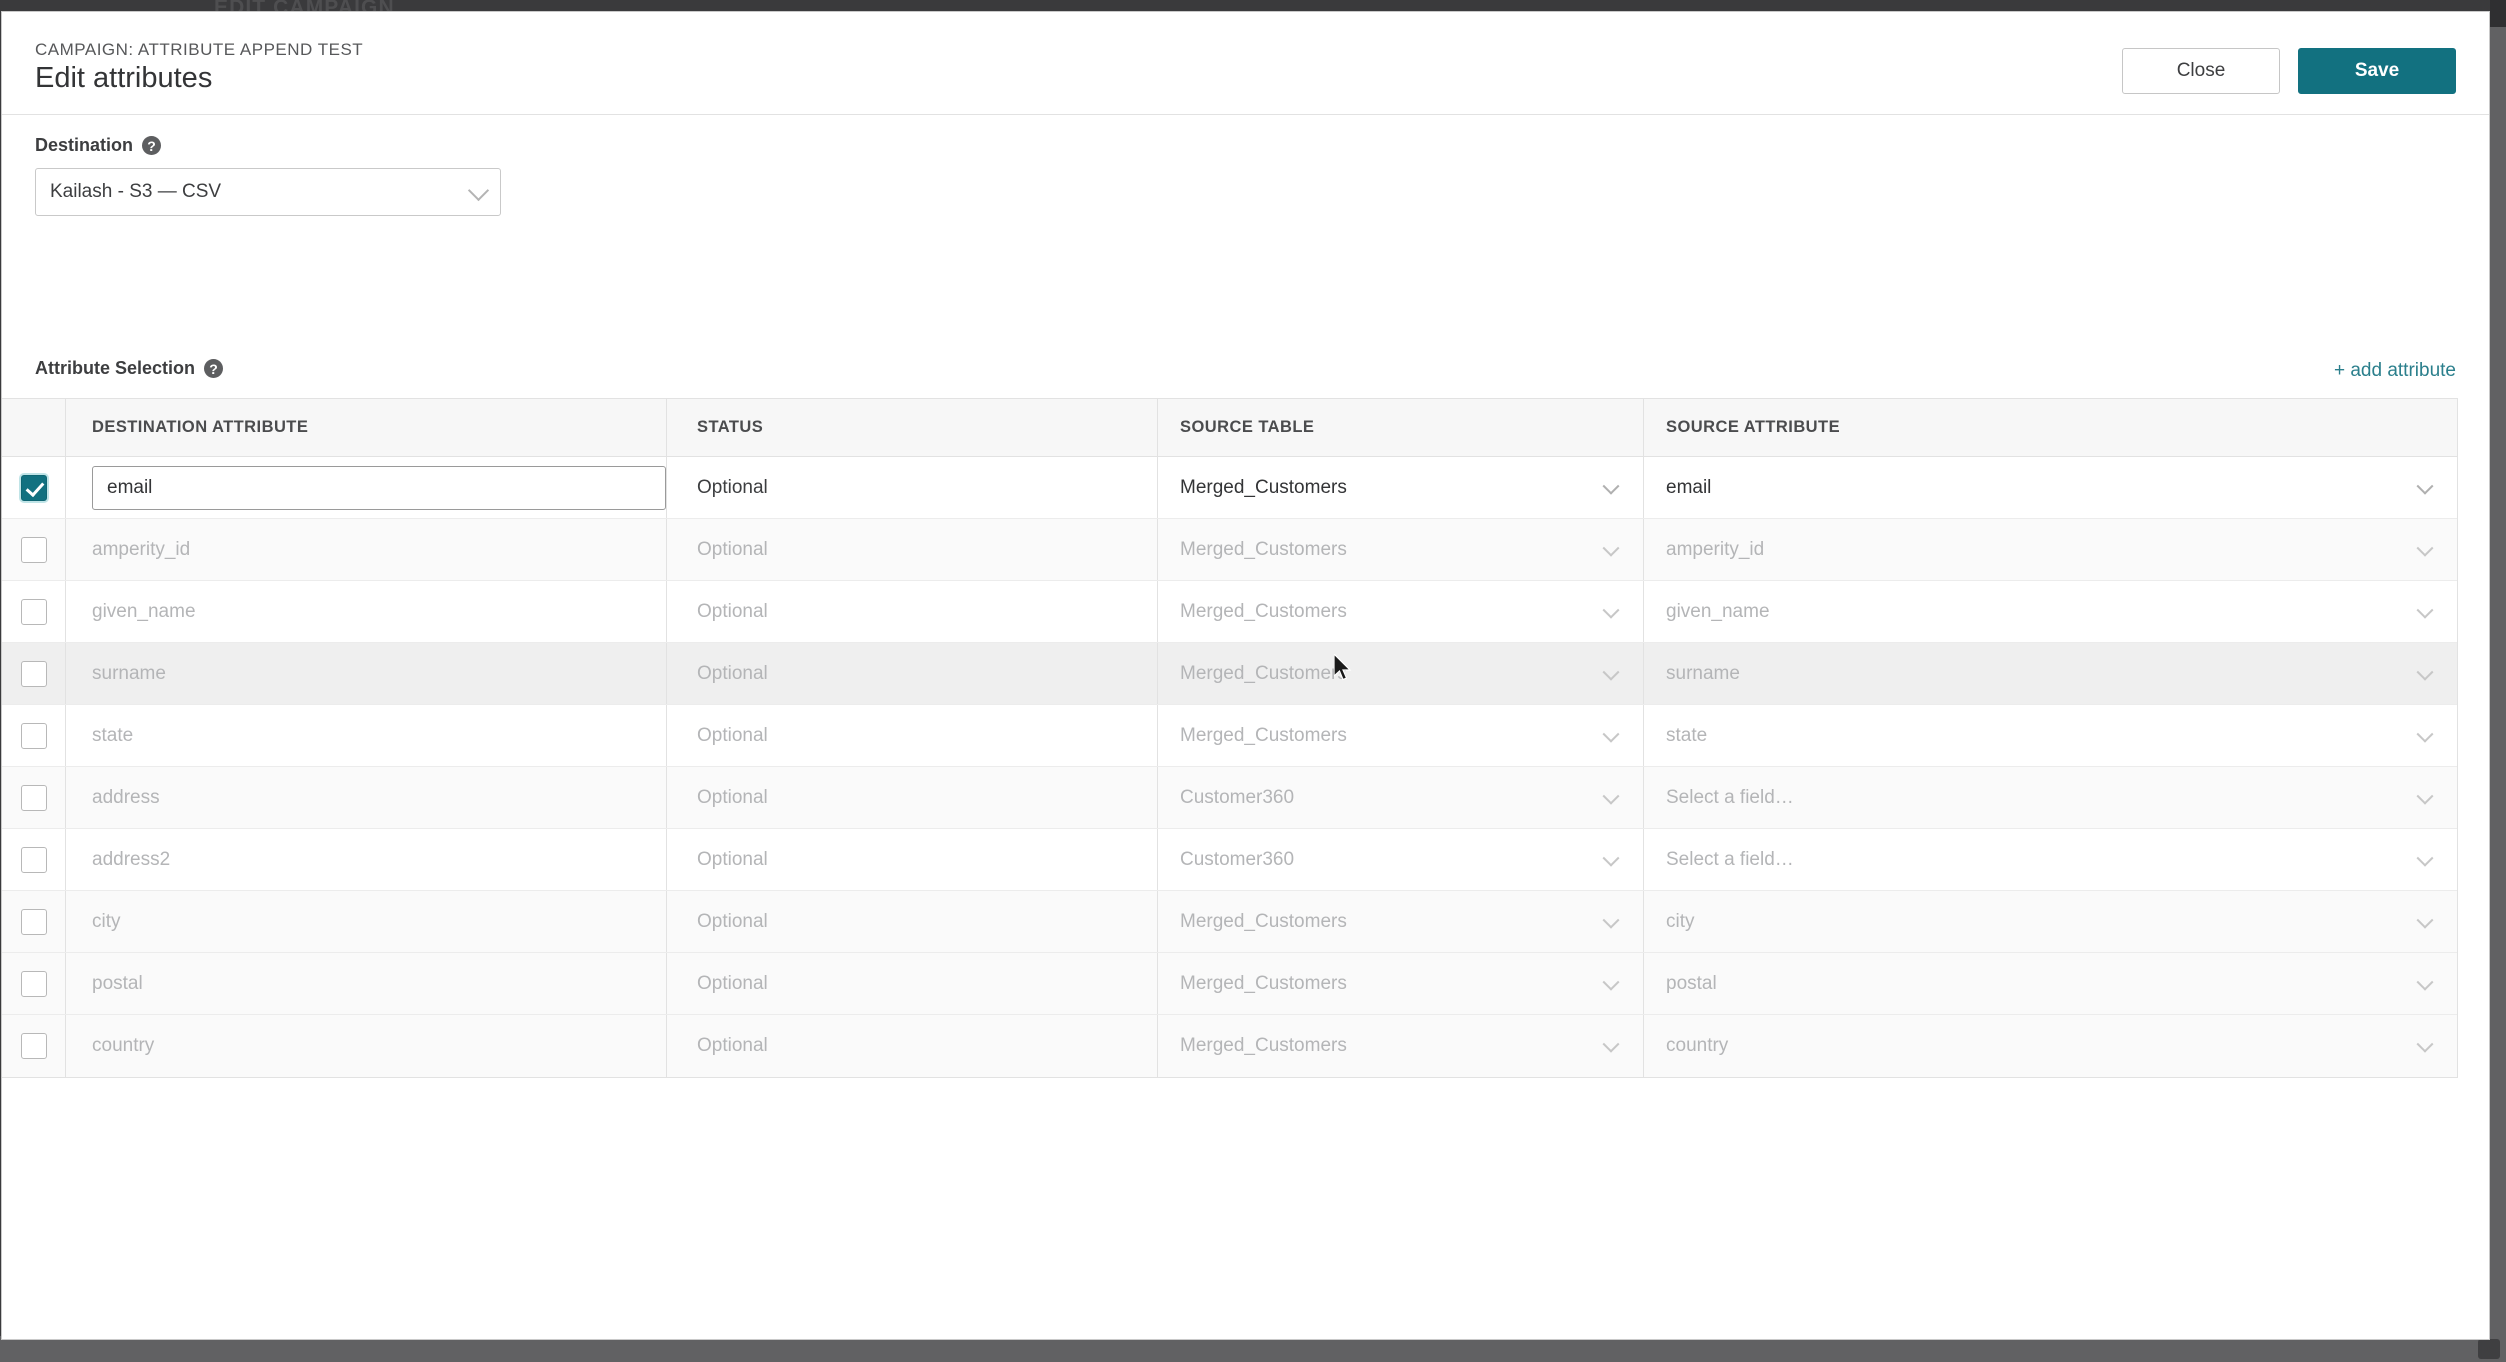  Describe the element at coordinates (2061, 983) in the screenshot. I see `source-attribute-select: postal` at that location.